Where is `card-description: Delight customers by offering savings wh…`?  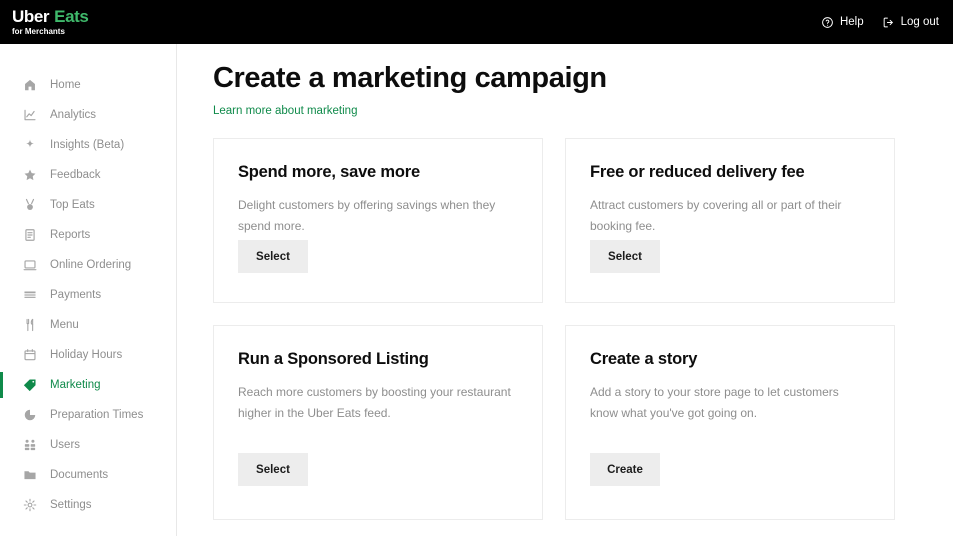
card-description: Delight customers by offering savings wh… is located at coordinates (367, 215).